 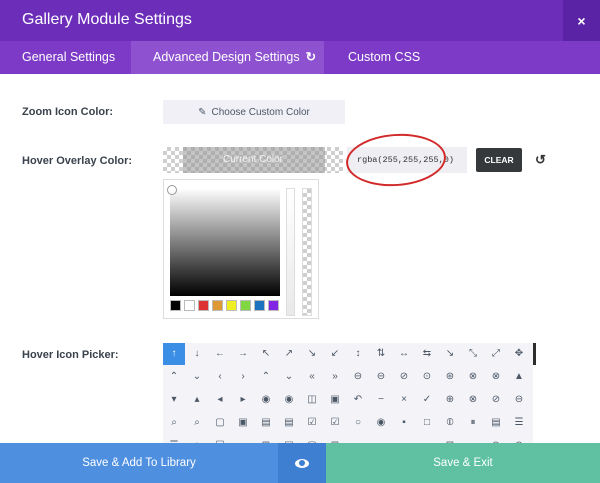 What do you see at coordinates (496, 439) in the screenshot?
I see `icon-option: ⊜` at bounding box center [496, 439].